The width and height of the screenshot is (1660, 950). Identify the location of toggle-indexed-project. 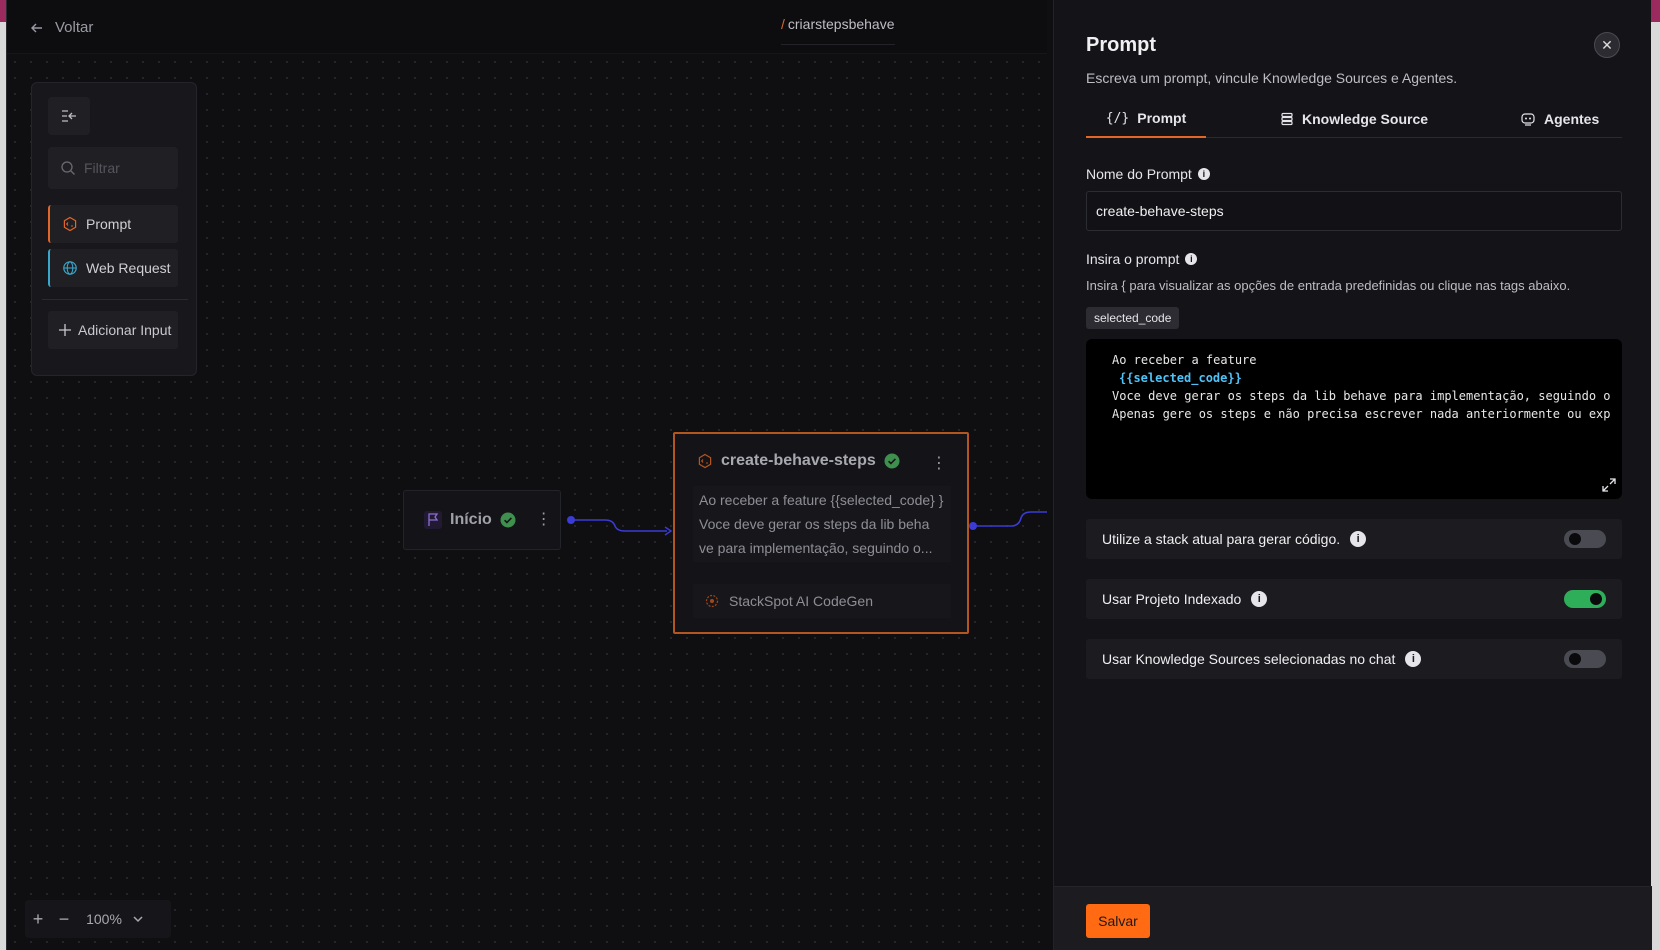
(1585, 599).